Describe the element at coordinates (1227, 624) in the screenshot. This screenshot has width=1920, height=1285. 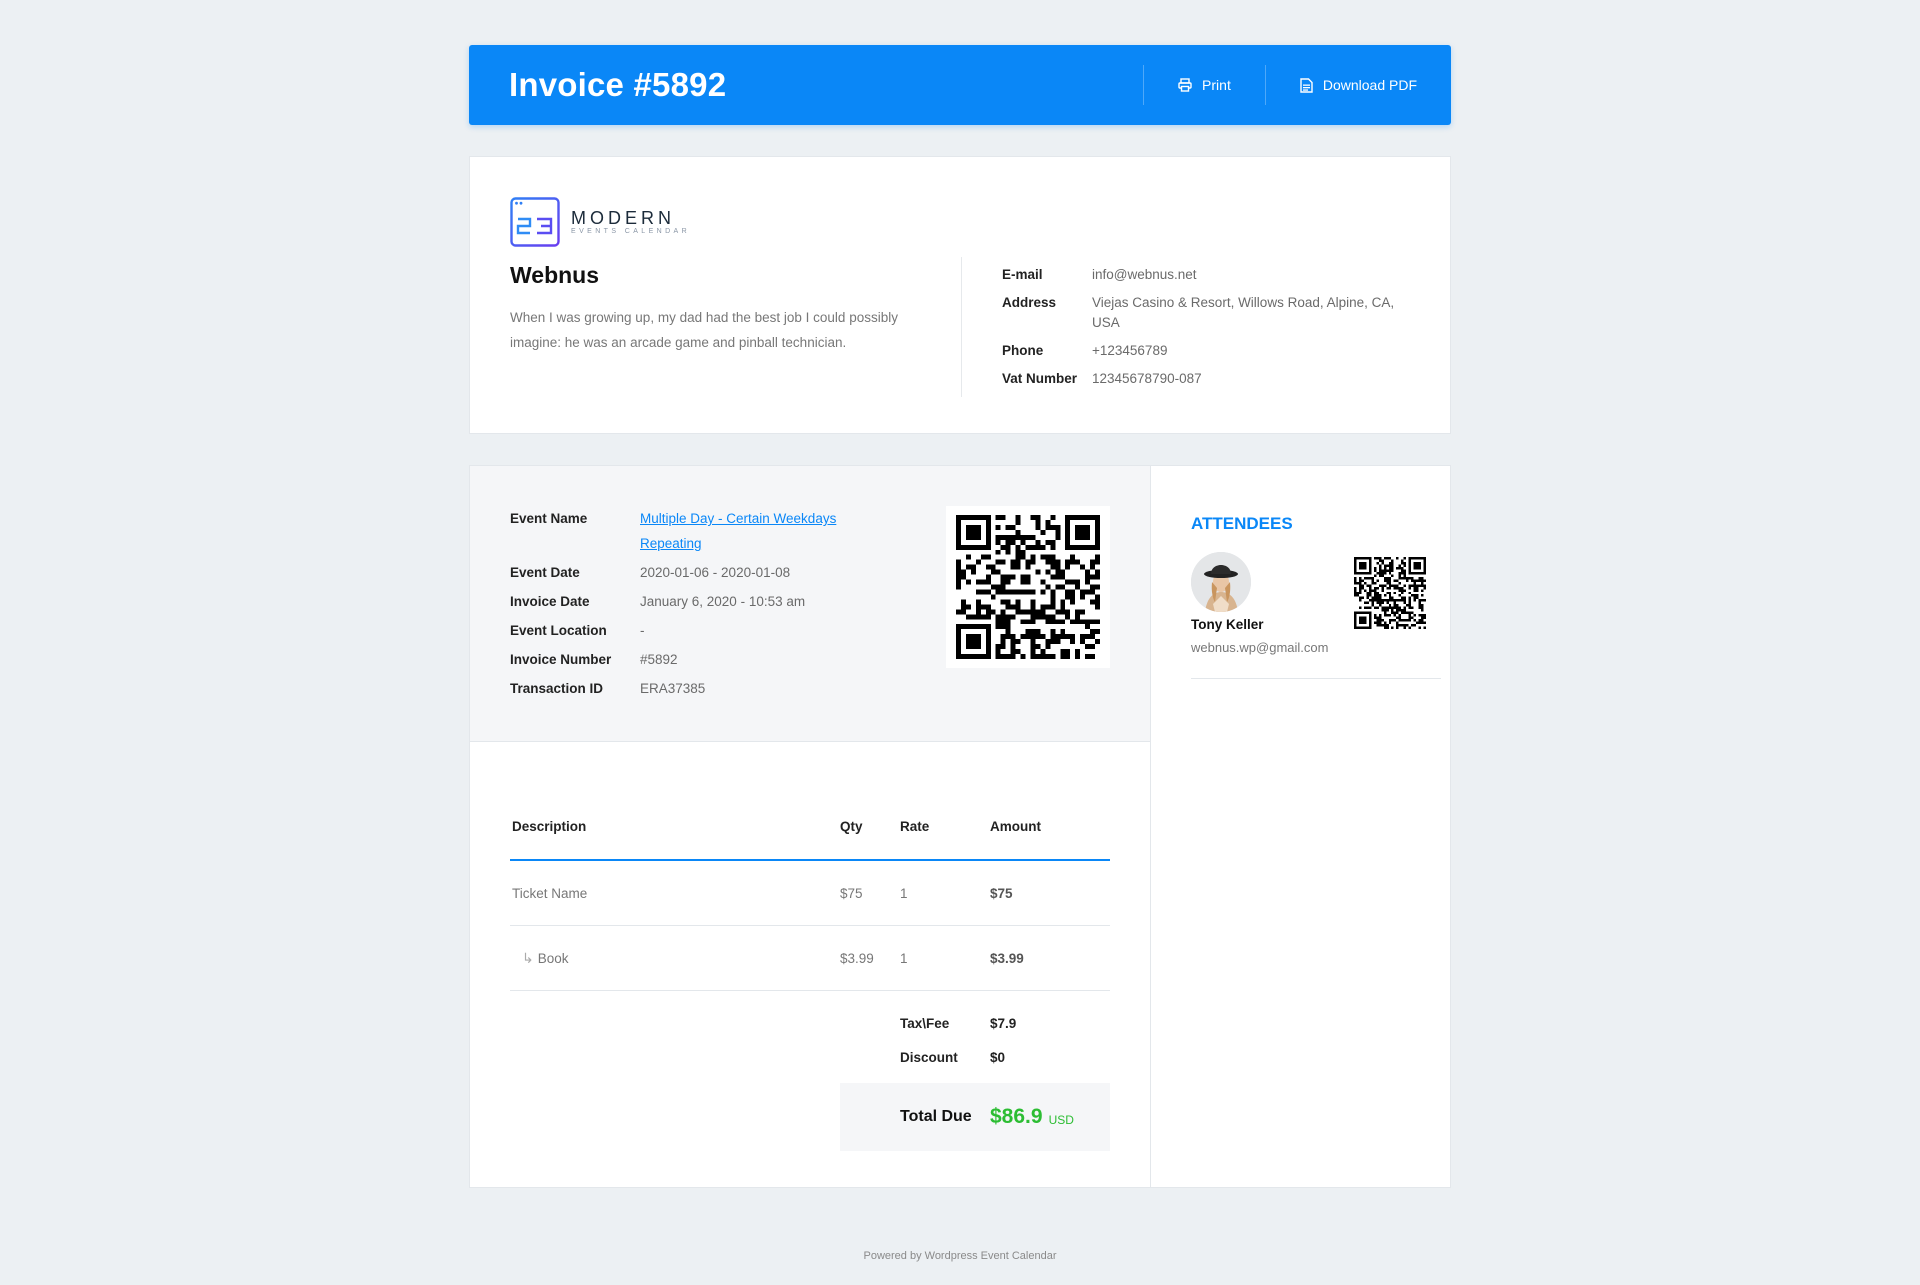
I see `attendee-name: Tony Keller` at that location.